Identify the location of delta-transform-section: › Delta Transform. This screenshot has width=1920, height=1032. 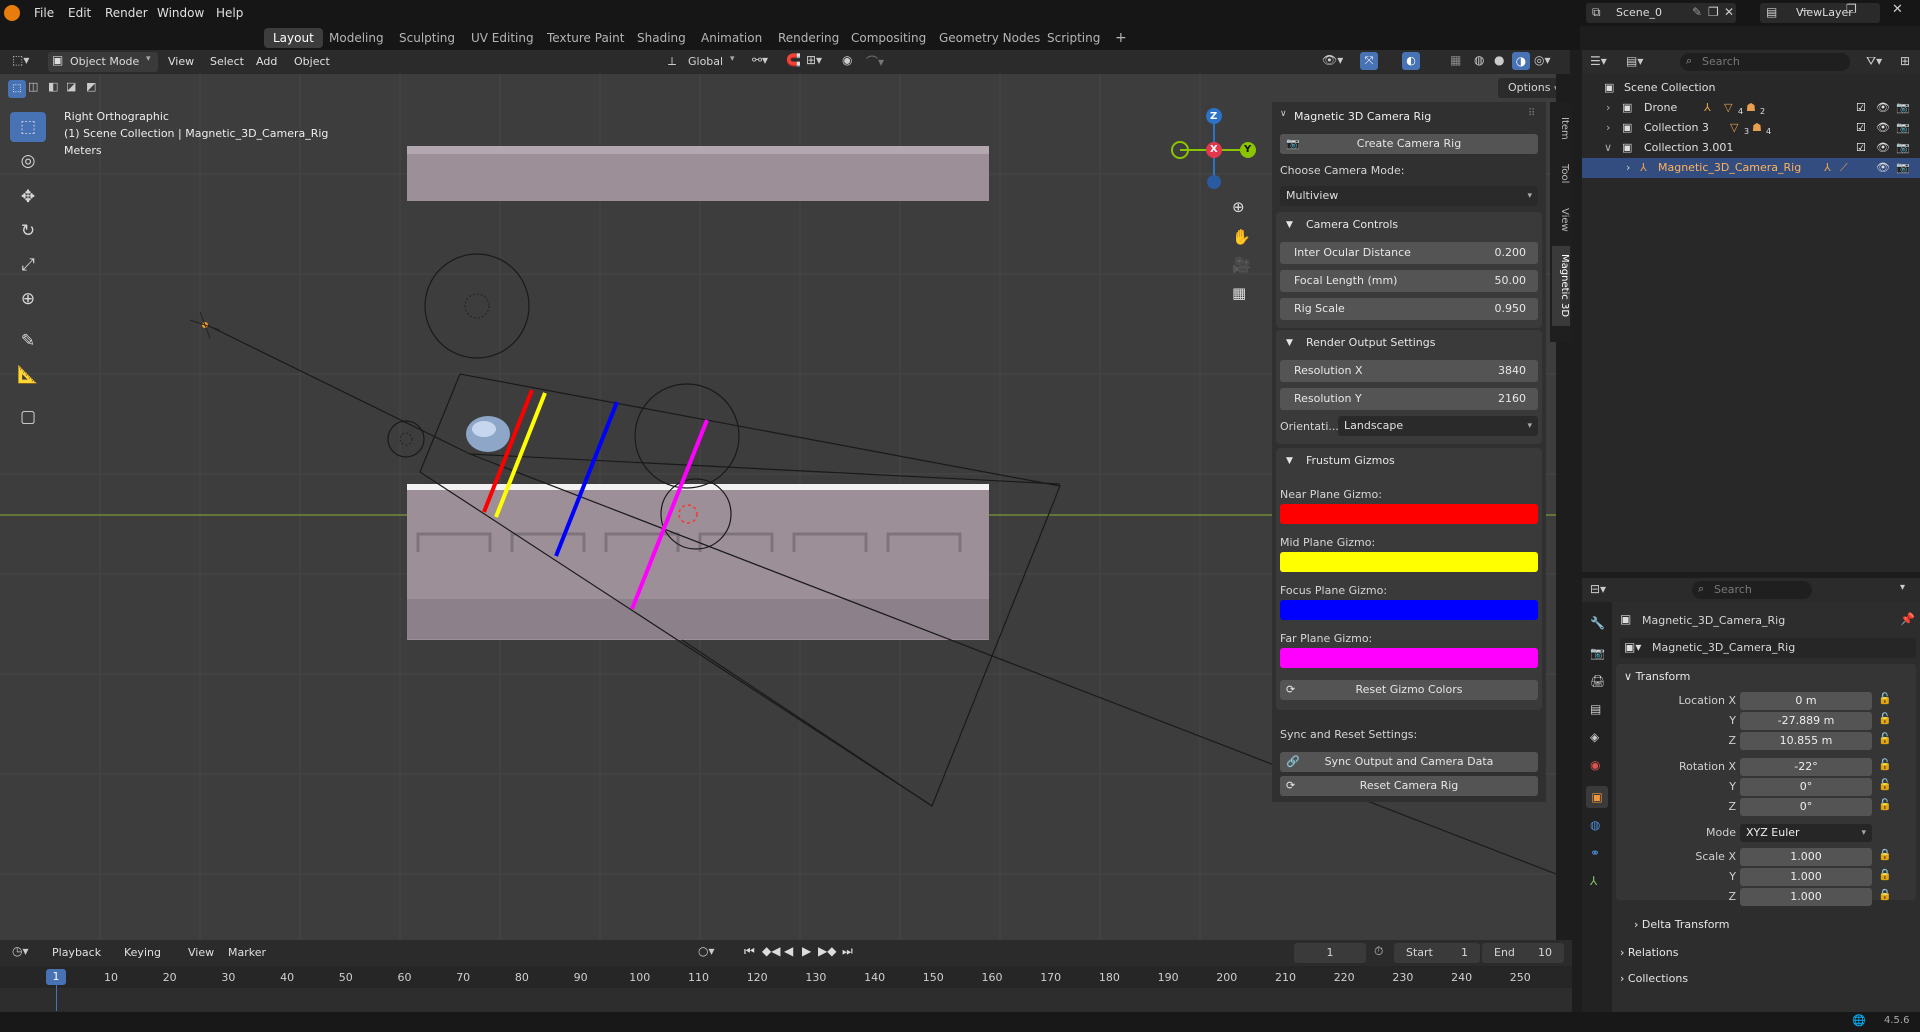
(1681, 925).